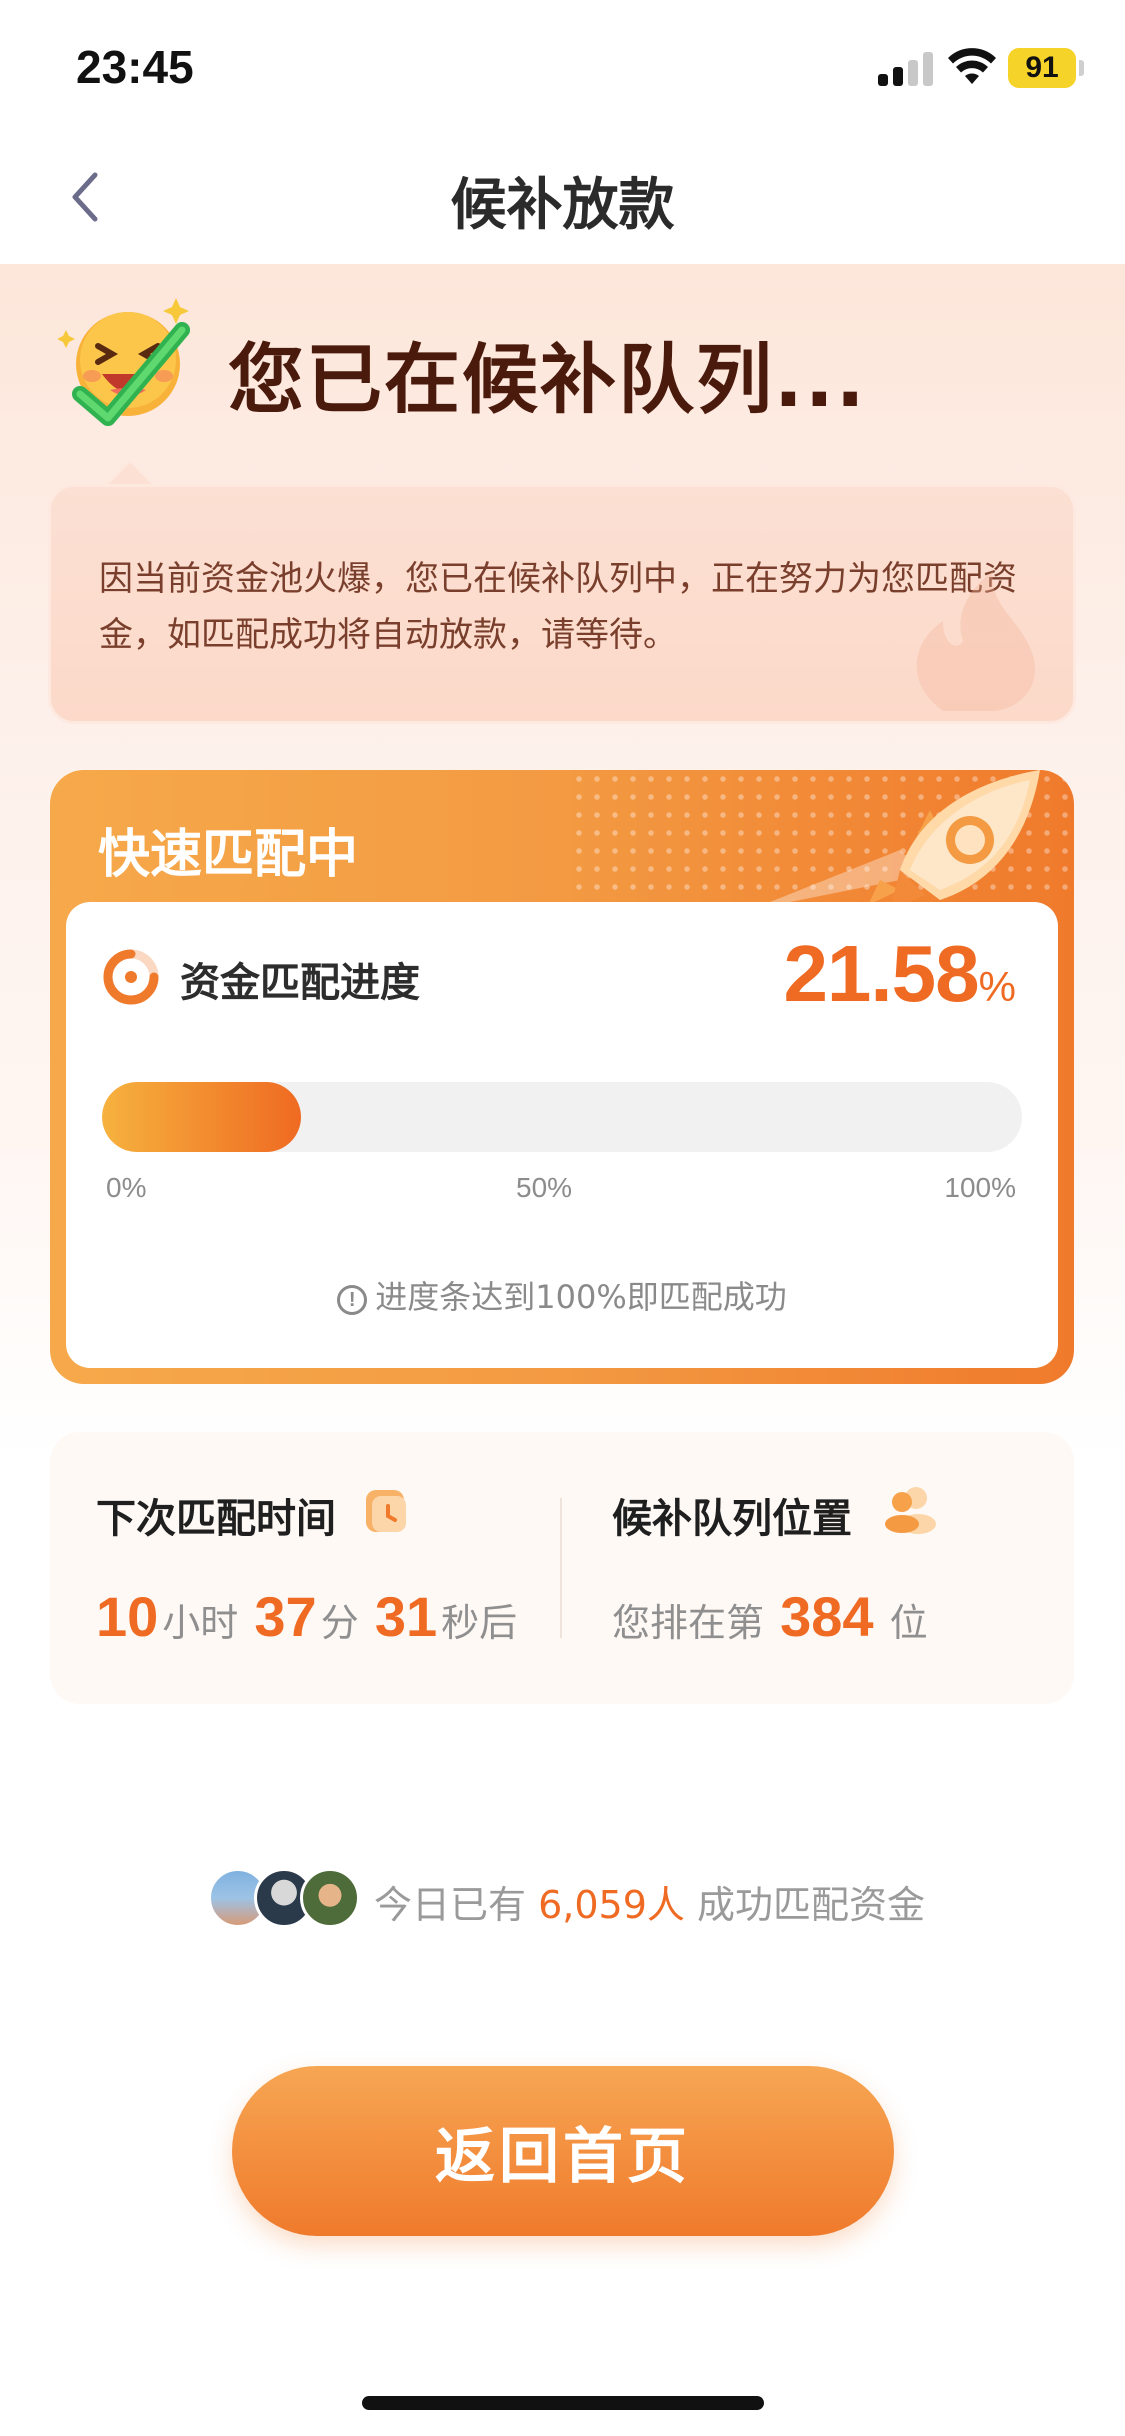 The height and width of the screenshot is (2436, 1125). Describe the element at coordinates (406, 1616) in the screenshot. I see `countdown-seconds: 31` at that location.